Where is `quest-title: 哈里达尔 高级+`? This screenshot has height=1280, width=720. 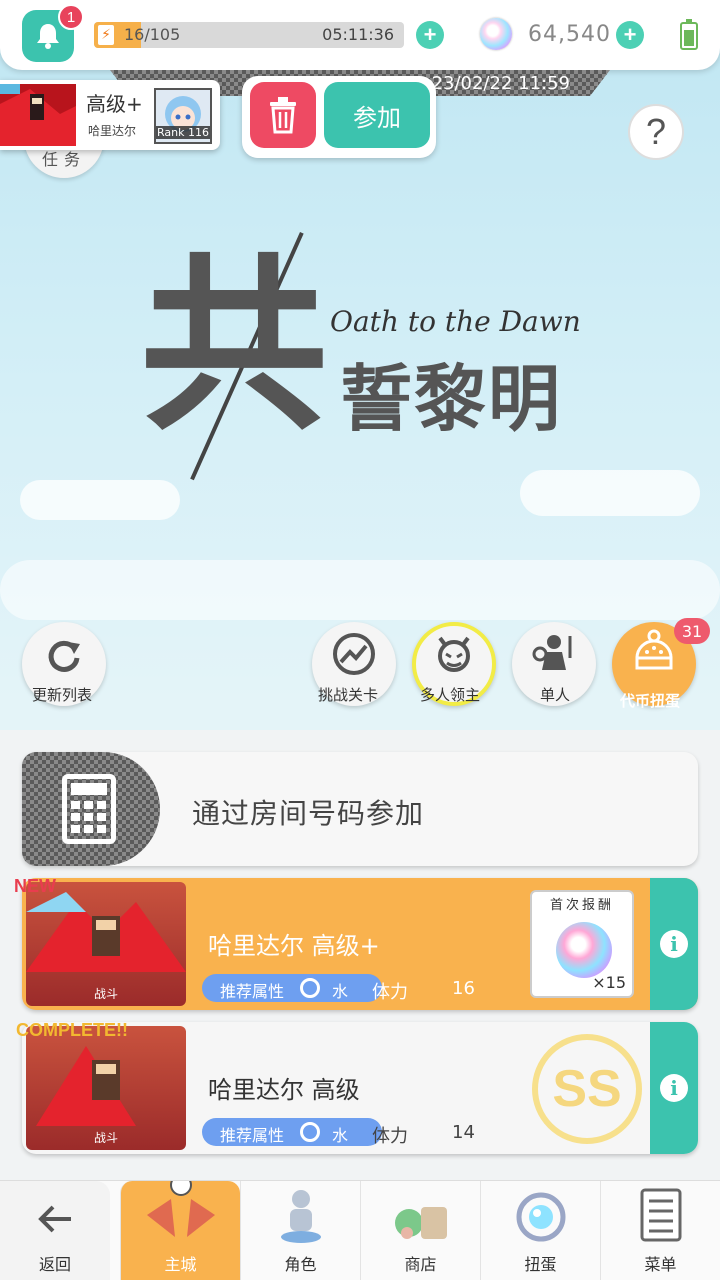
quest-title: 哈里达尔 高级+ is located at coordinates (294, 946).